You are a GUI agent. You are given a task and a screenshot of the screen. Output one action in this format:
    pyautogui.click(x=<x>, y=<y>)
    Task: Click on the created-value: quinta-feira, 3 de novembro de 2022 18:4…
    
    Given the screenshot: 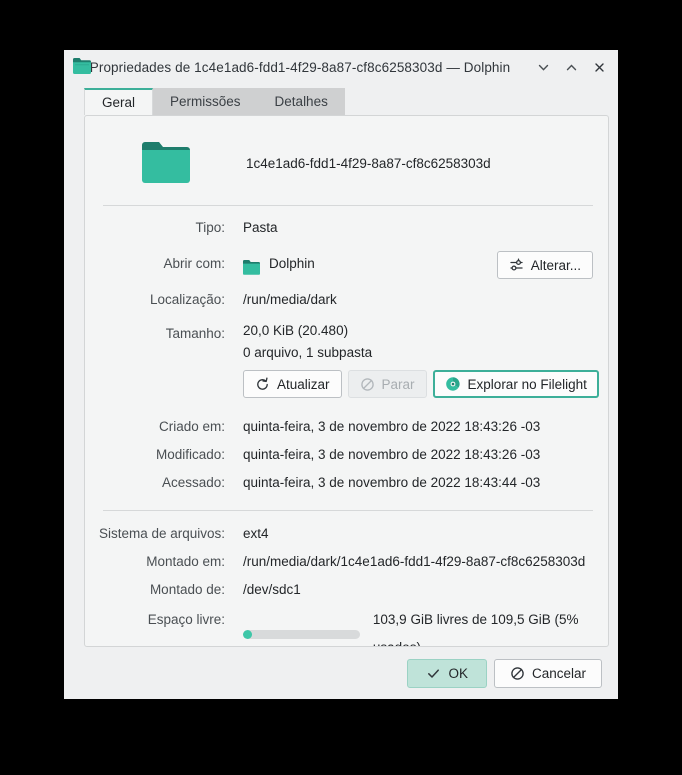 What is the action you would take?
    pyautogui.click(x=392, y=426)
    